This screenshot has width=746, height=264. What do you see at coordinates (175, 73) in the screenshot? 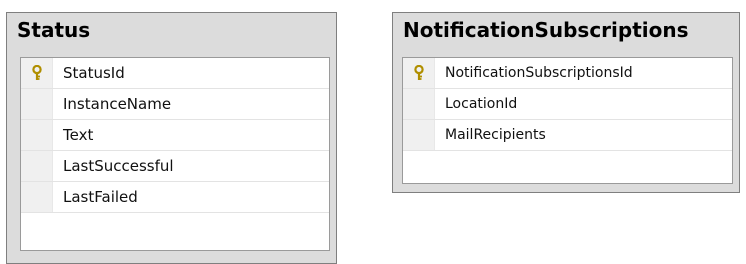
I see `column-row: StatusId` at bounding box center [175, 73].